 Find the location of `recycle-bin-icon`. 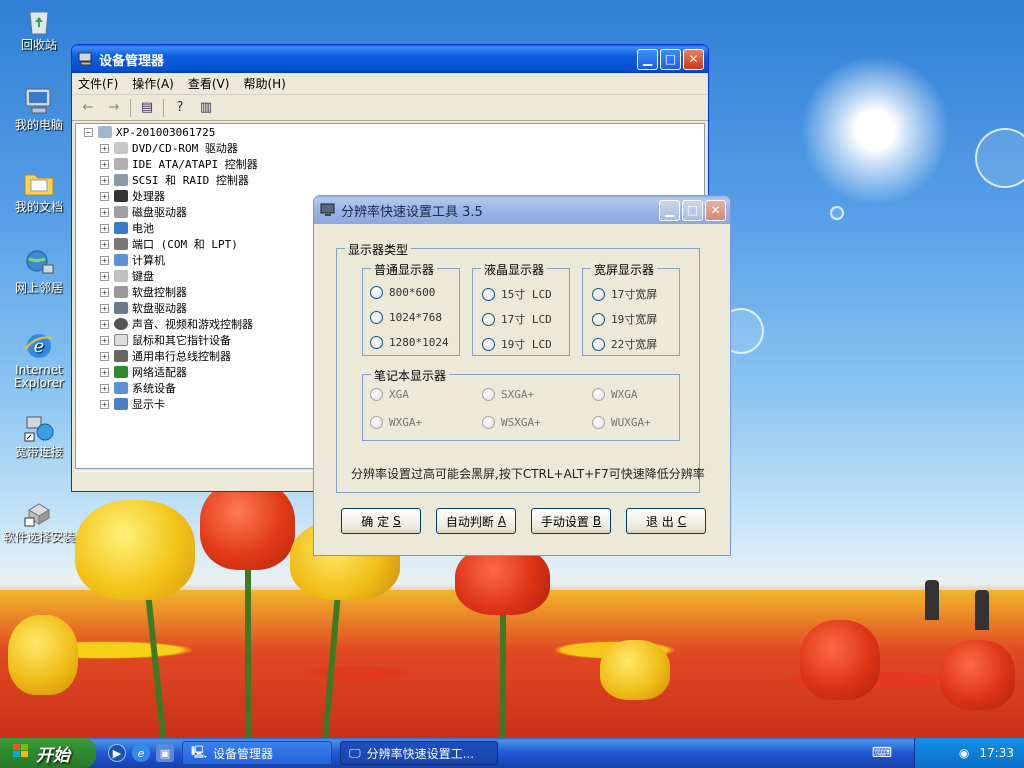

recycle-bin-icon is located at coordinates (39, 21).